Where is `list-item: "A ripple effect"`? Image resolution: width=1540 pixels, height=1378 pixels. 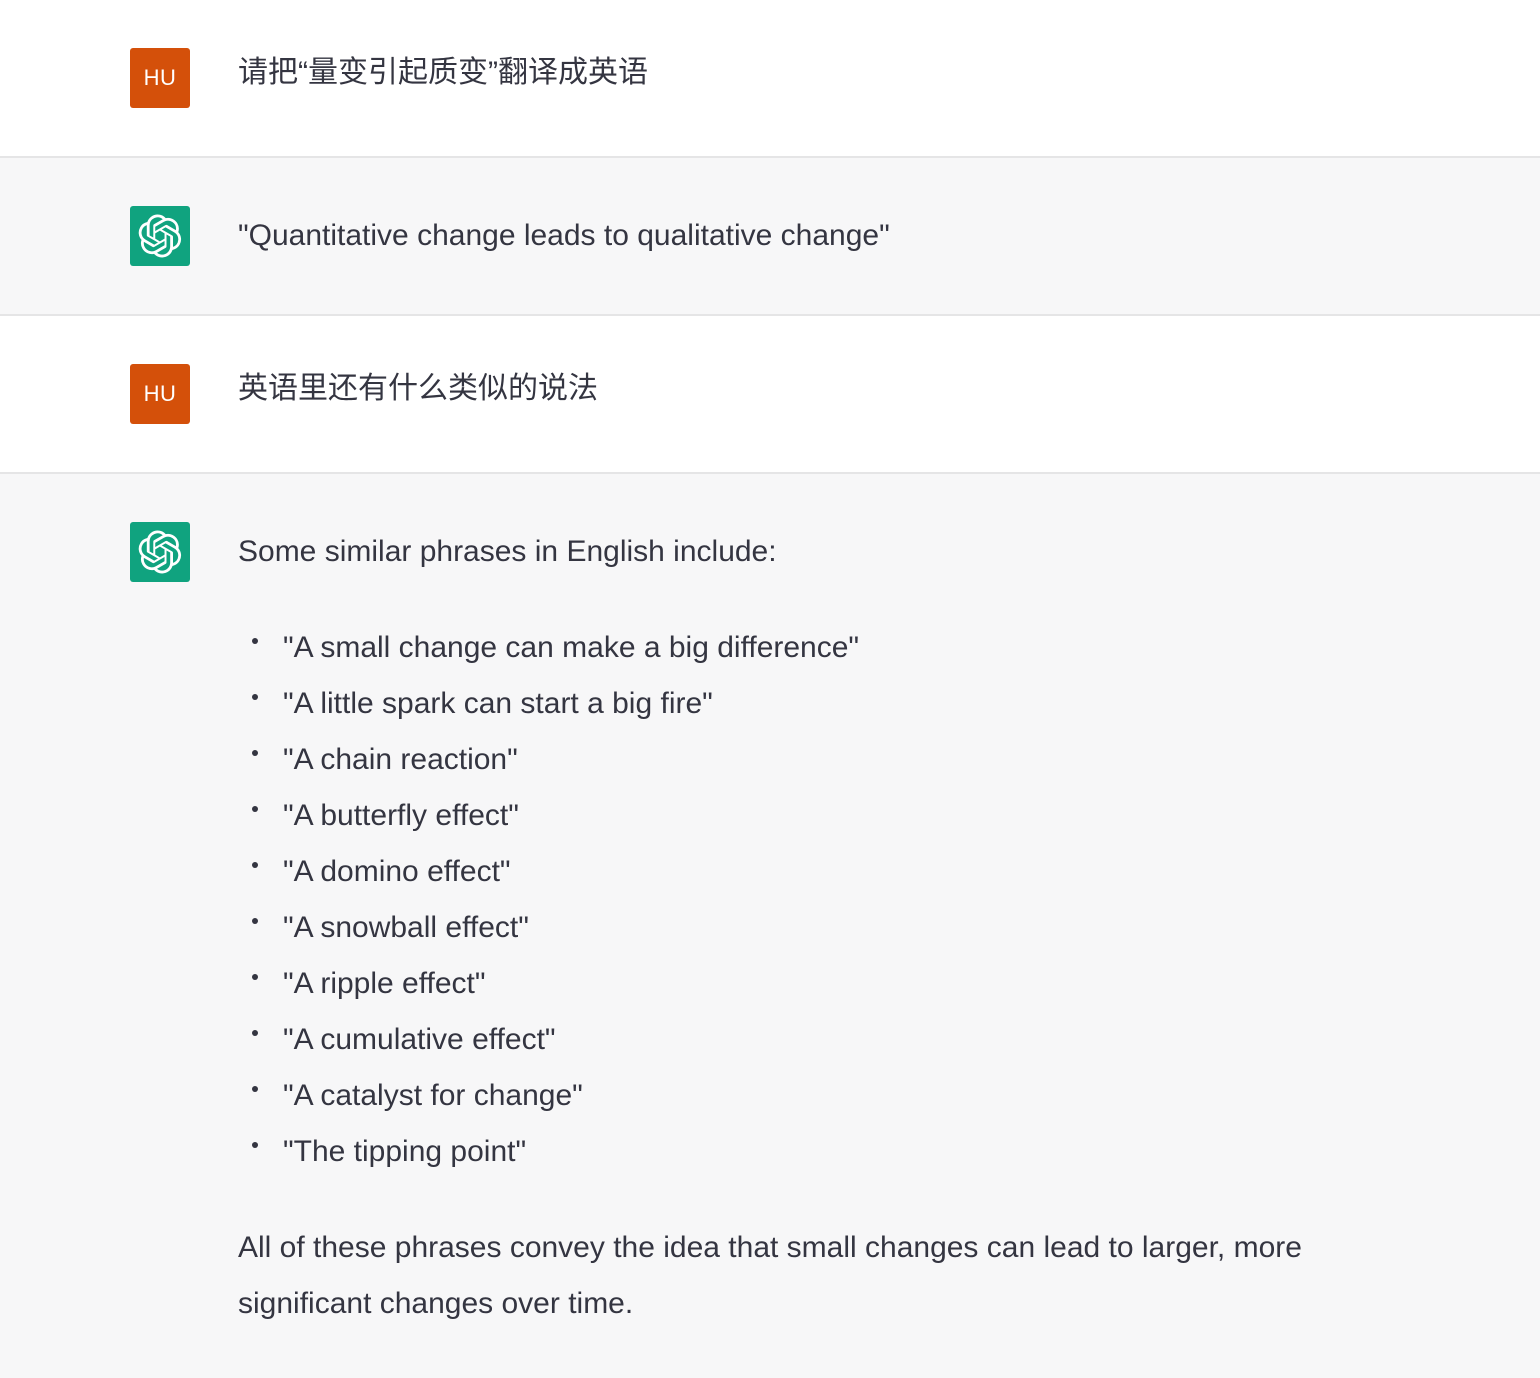 list-item: "A ripple effect" is located at coordinates (819, 984).